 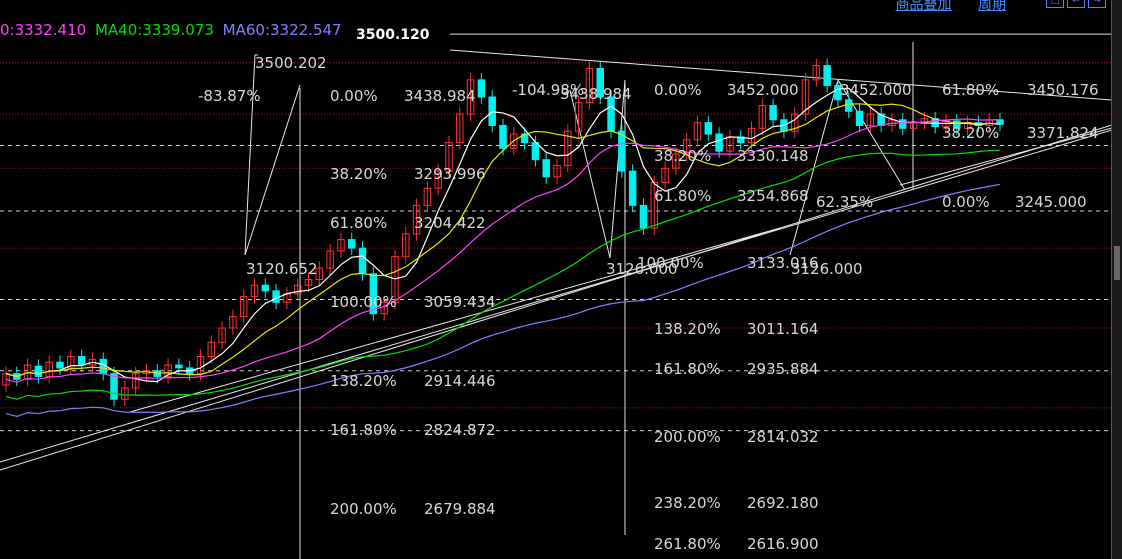 I want to click on fib-label-39: 61.80%, so click(x=970, y=90).